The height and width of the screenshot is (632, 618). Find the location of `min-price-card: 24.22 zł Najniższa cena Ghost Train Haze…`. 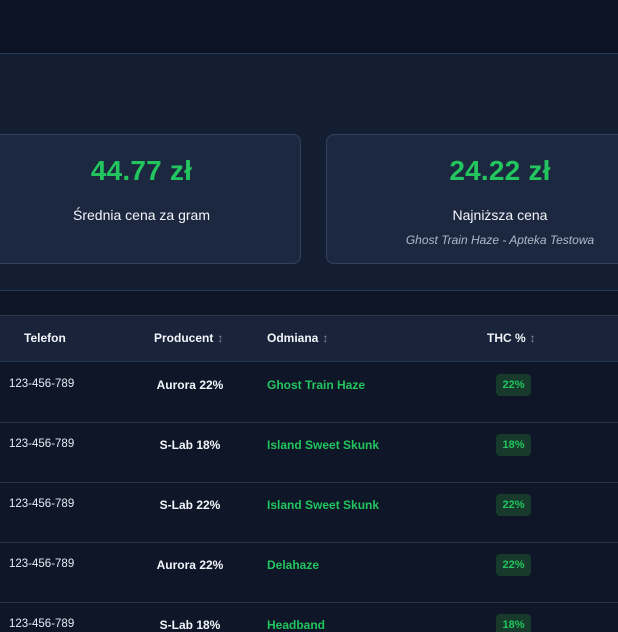

min-price-card: 24.22 zł Najniższa cena Ghost Train Haze… is located at coordinates (472, 199).